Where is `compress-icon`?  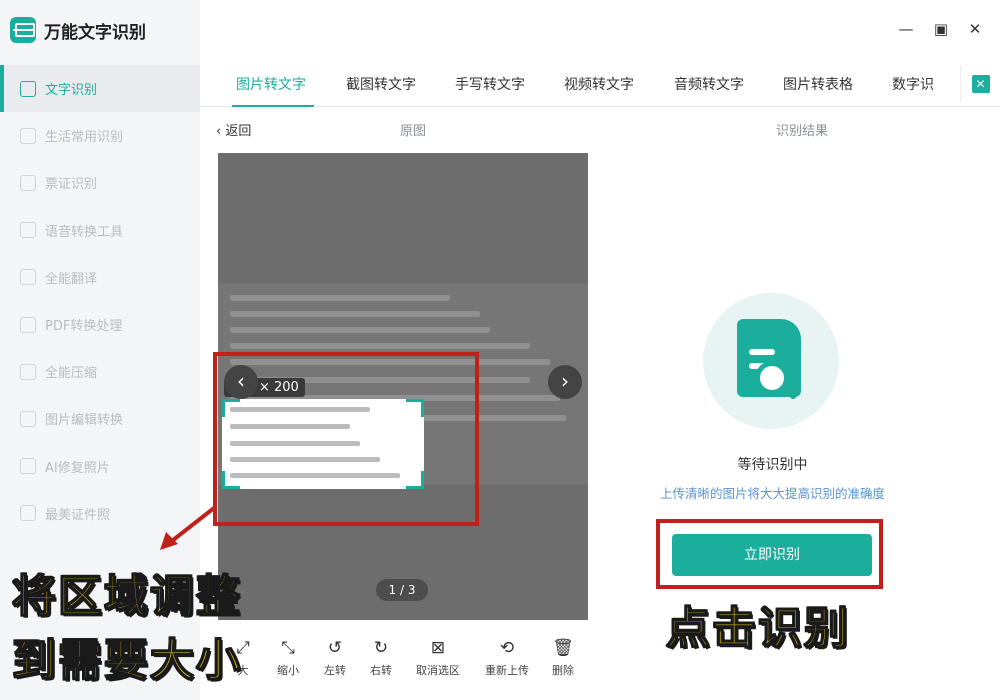
compress-icon is located at coordinates (28, 371).